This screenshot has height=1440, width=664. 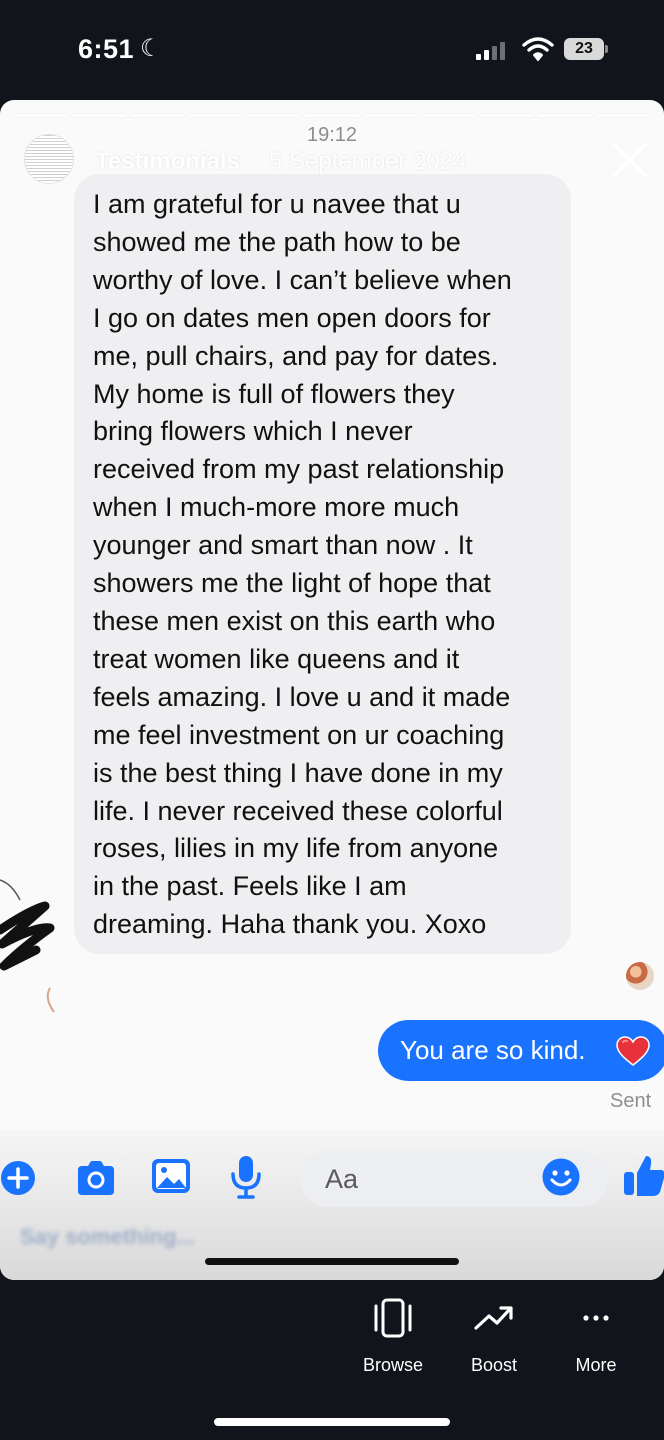 What do you see at coordinates (151, 48) in the screenshot?
I see `moon-icon: ☾` at bounding box center [151, 48].